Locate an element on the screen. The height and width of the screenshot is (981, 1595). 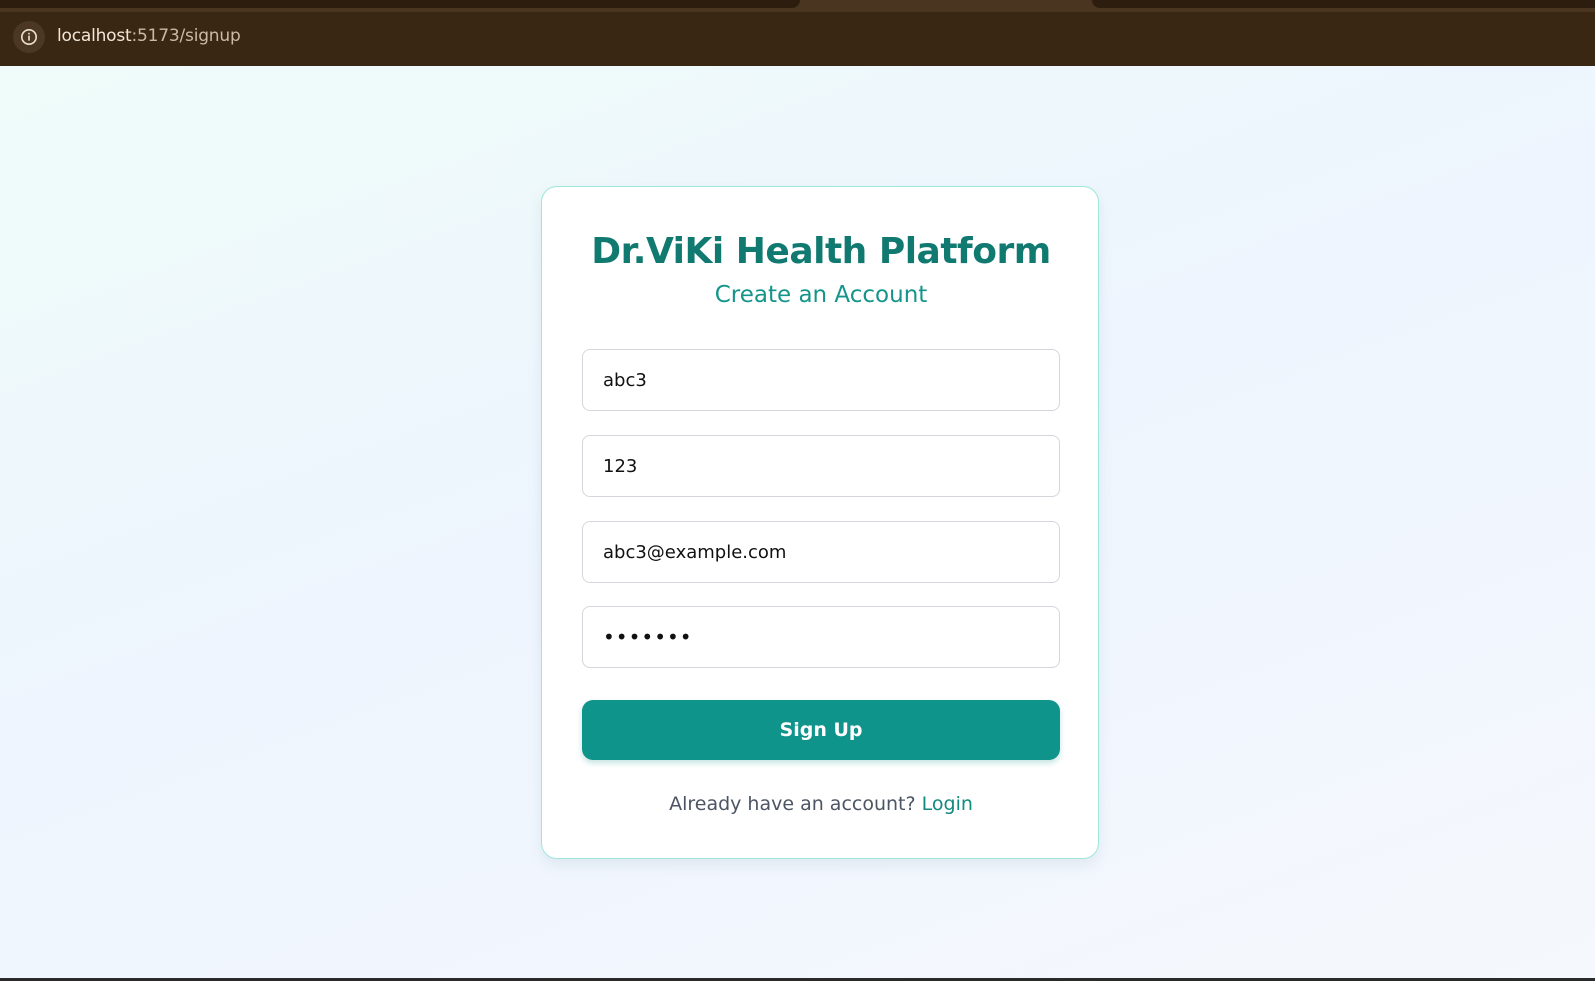
url-text: localhost:5173/signup is located at coordinates (149, 36).